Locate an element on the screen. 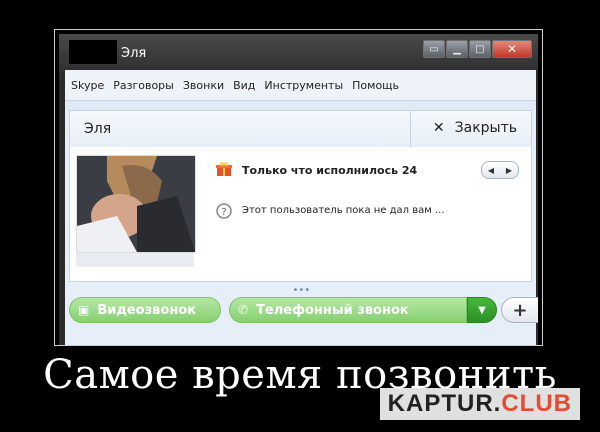  phone-icon: ✆ is located at coordinates (243, 310).